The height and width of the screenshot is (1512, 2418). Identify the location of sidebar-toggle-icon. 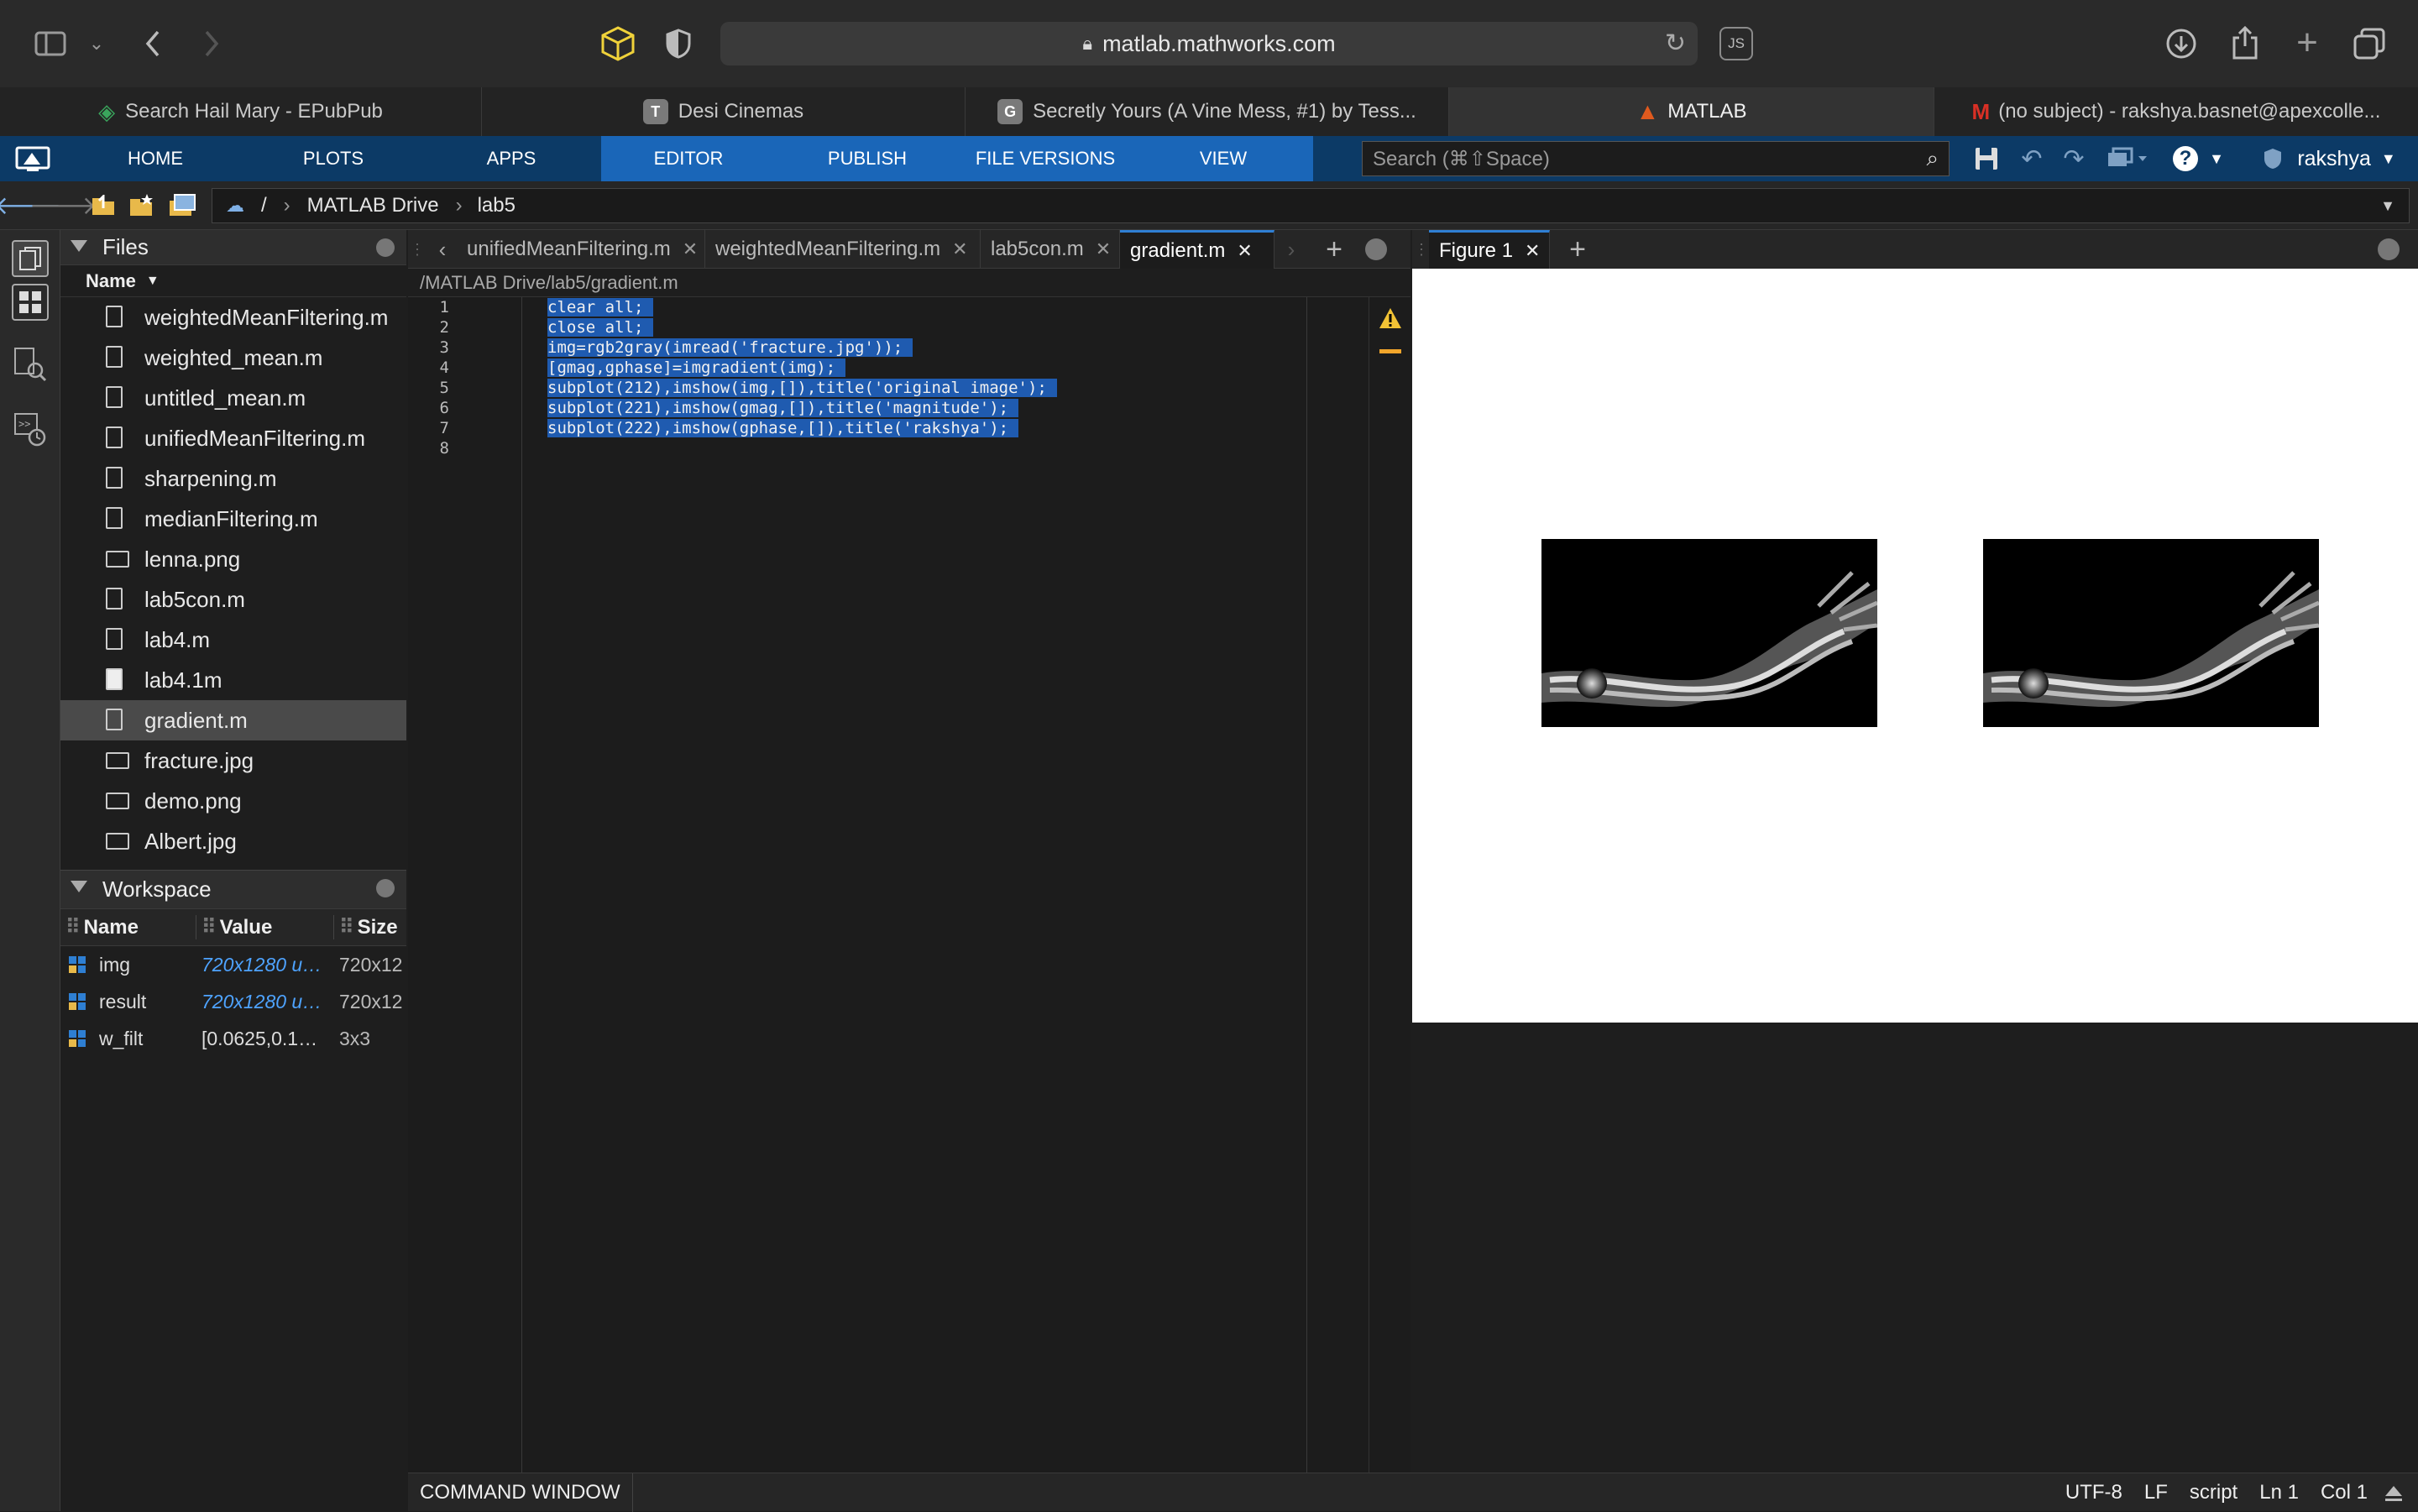
(50, 43).